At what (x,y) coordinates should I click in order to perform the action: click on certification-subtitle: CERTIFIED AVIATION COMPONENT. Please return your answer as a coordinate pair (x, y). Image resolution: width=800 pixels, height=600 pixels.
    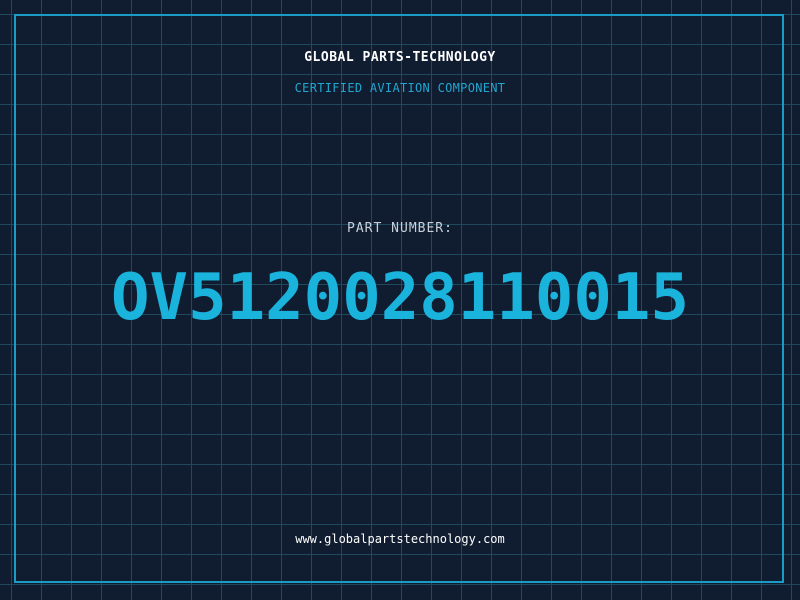
    Looking at the image, I should click on (400, 88).